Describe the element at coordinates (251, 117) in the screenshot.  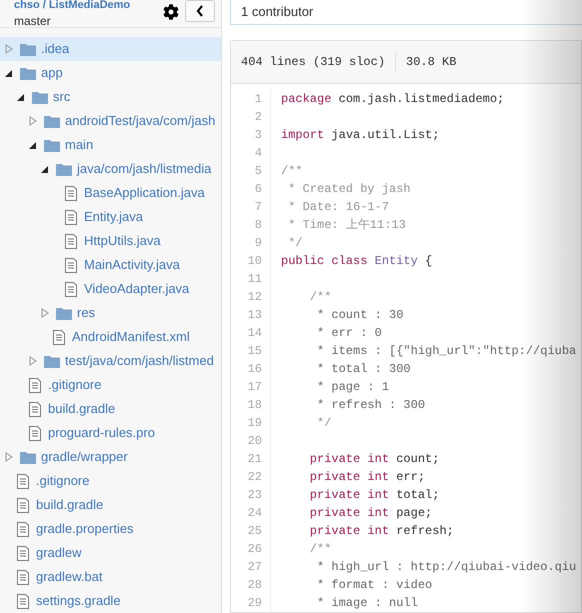
I see `line-number: 2` at that location.